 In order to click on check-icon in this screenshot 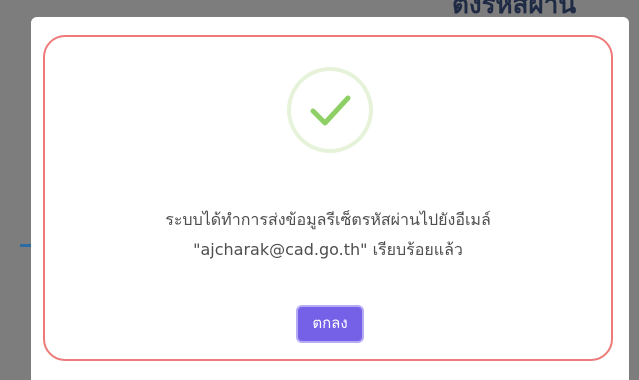, I will do `click(330, 110)`.